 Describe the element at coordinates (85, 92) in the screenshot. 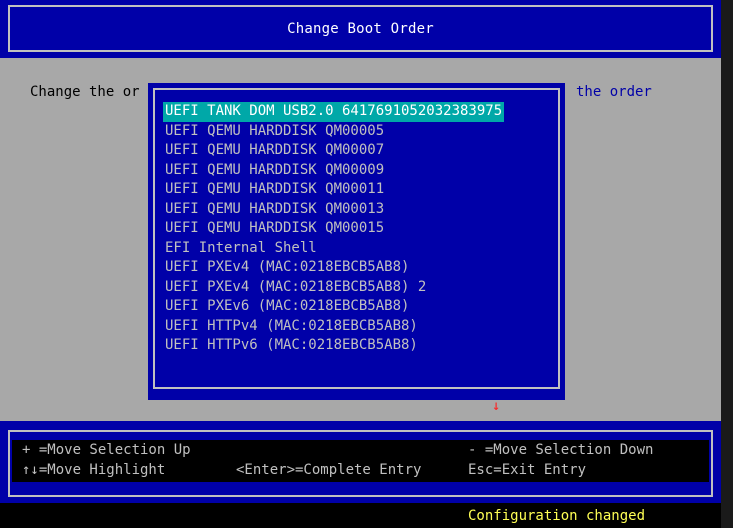

I see `body-description-left: Change the or` at that location.